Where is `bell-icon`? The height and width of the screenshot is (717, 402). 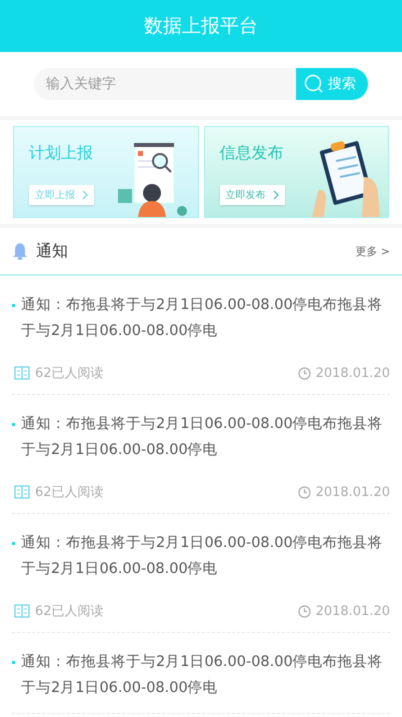 bell-icon is located at coordinates (20, 251).